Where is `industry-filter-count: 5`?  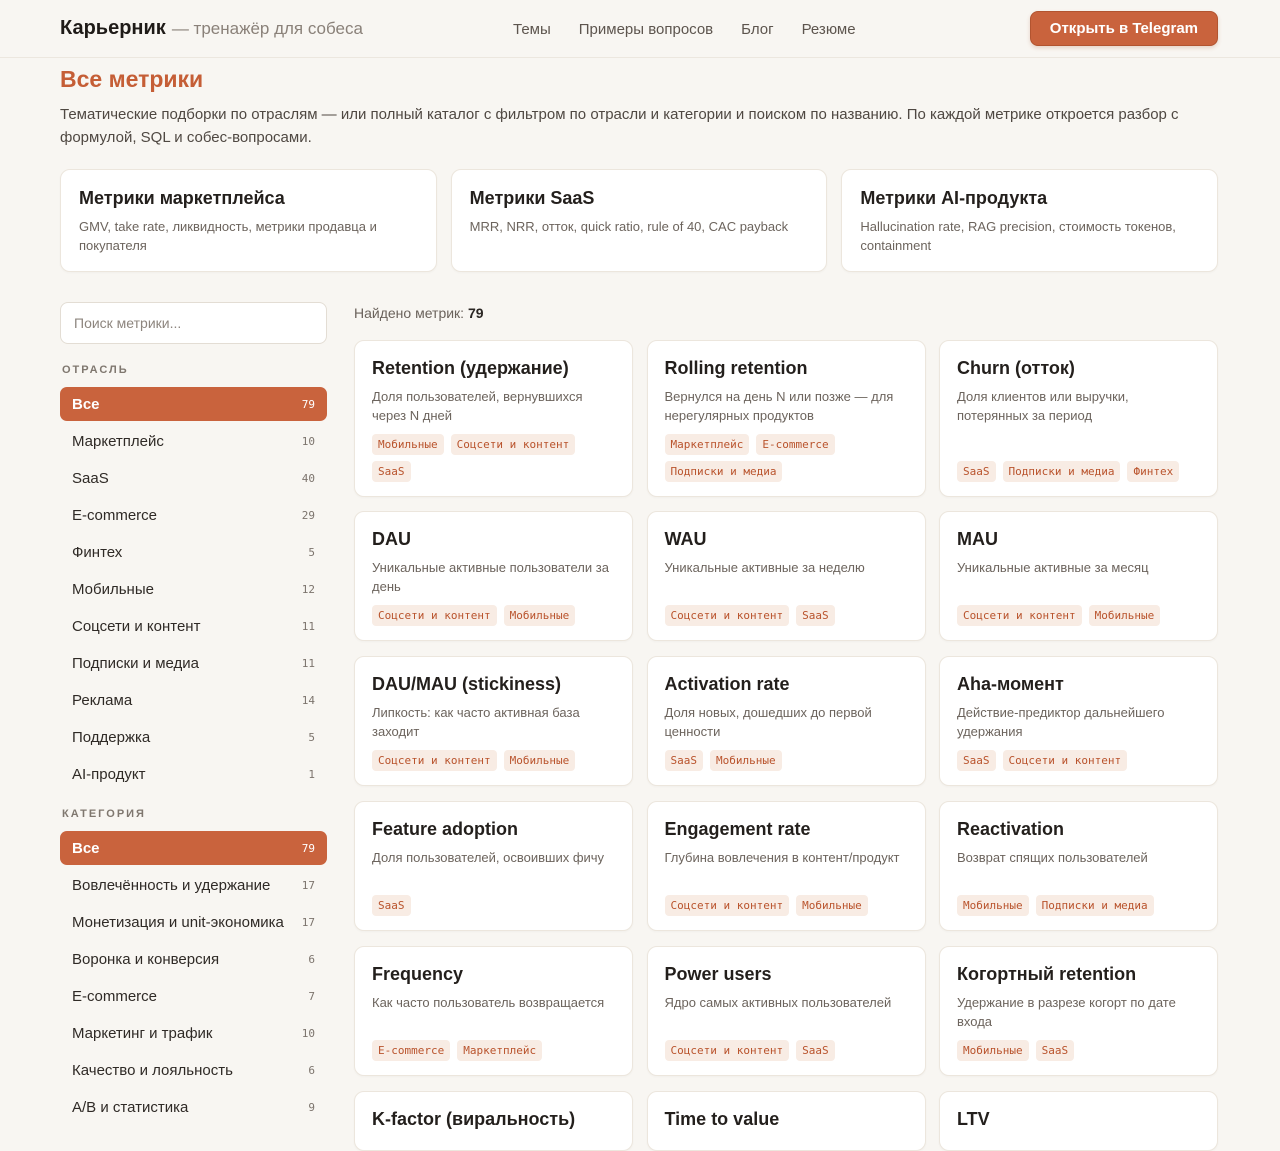
industry-filter-count: 5 is located at coordinates (311, 737).